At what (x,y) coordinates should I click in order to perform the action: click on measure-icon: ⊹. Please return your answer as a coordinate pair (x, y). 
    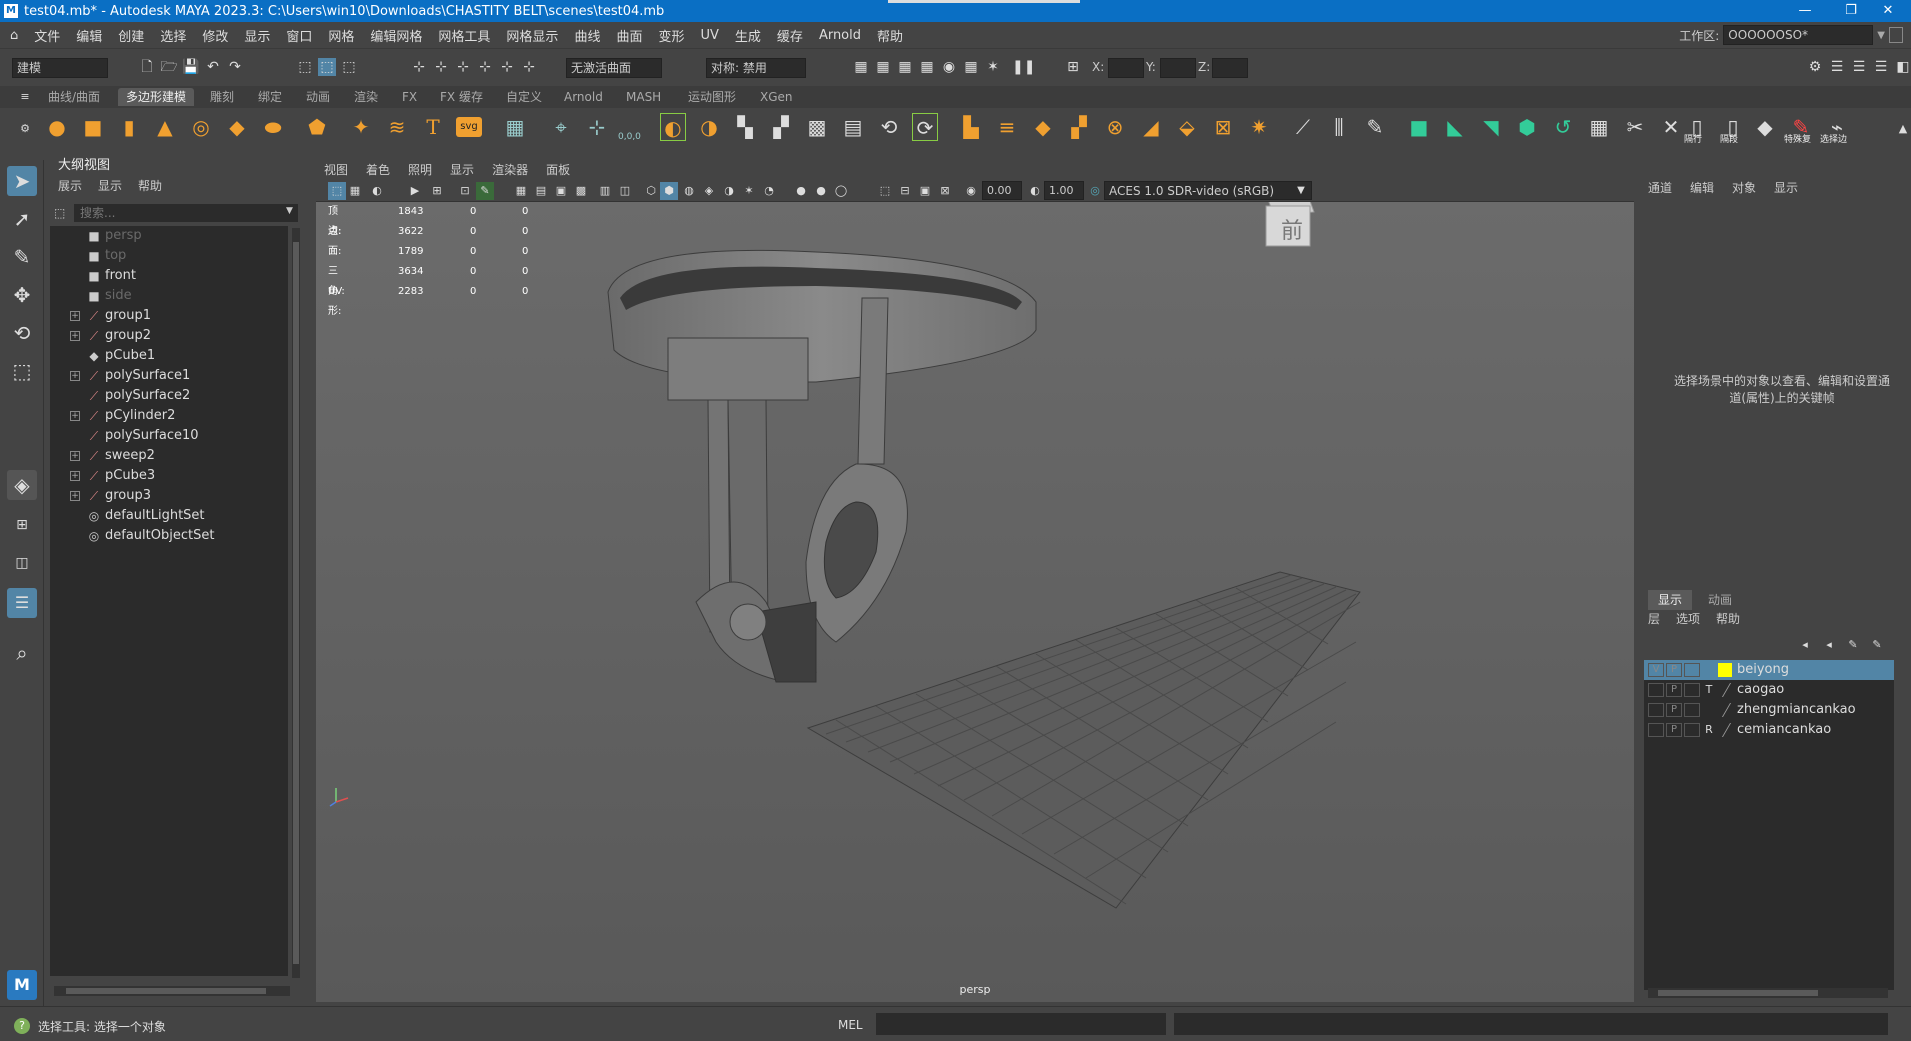
    Looking at the image, I should click on (597, 127).